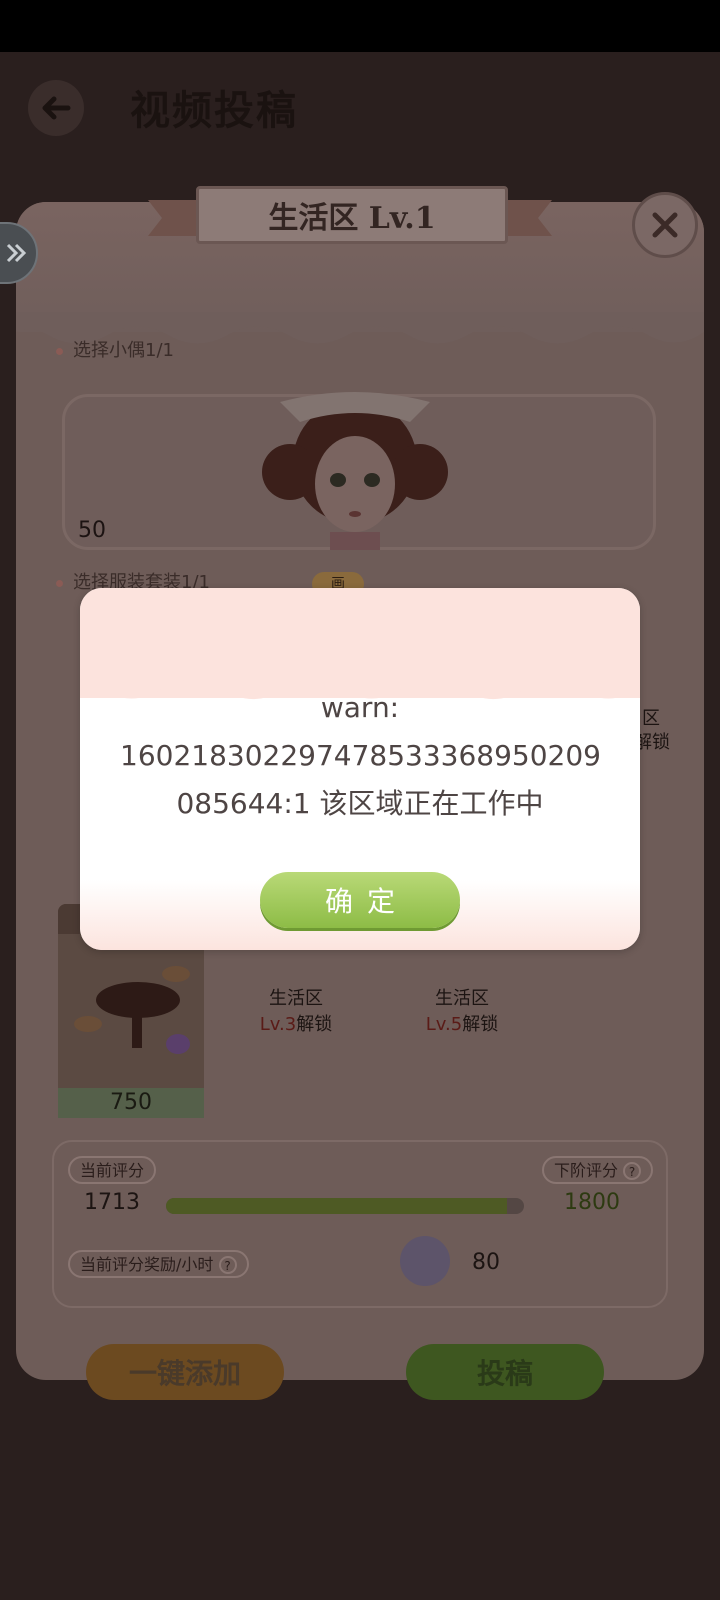 The width and height of the screenshot is (720, 1600). What do you see at coordinates (185, 1372) in the screenshot?
I see `add-all-button: 一键添加` at bounding box center [185, 1372].